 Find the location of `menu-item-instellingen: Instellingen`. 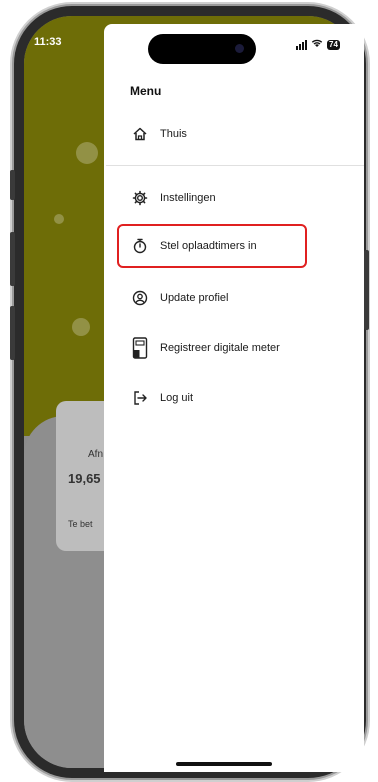

menu-item-instellingen: Instellingen is located at coordinates (173, 198).